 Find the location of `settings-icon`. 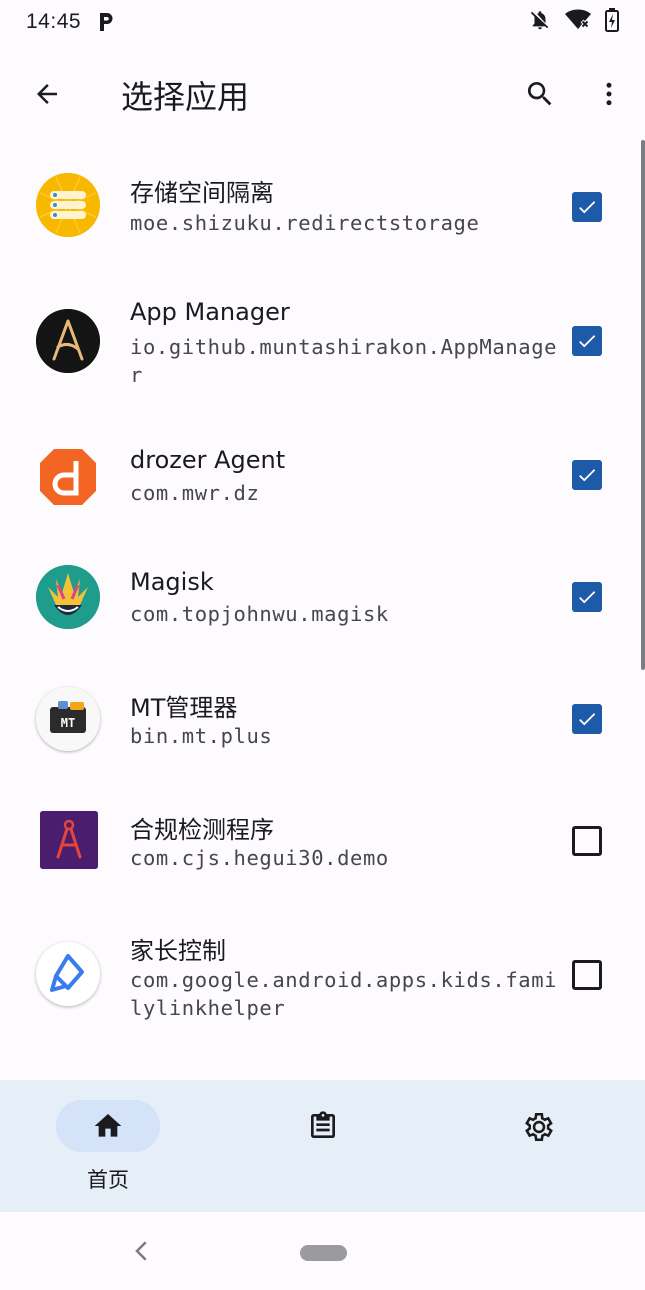

settings-icon is located at coordinates (539, 1127).